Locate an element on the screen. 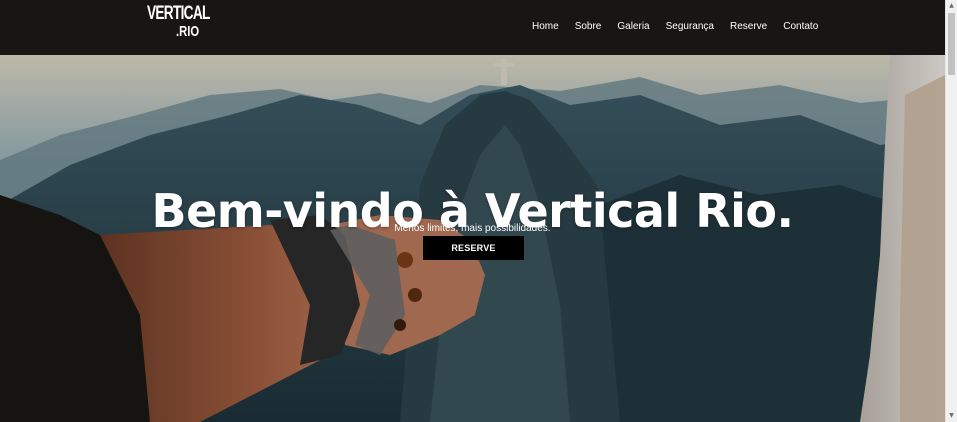 The width and height of the screenshot is (957, 422). nav-item-galeria: Galeria is located at coordinates (633, 26).